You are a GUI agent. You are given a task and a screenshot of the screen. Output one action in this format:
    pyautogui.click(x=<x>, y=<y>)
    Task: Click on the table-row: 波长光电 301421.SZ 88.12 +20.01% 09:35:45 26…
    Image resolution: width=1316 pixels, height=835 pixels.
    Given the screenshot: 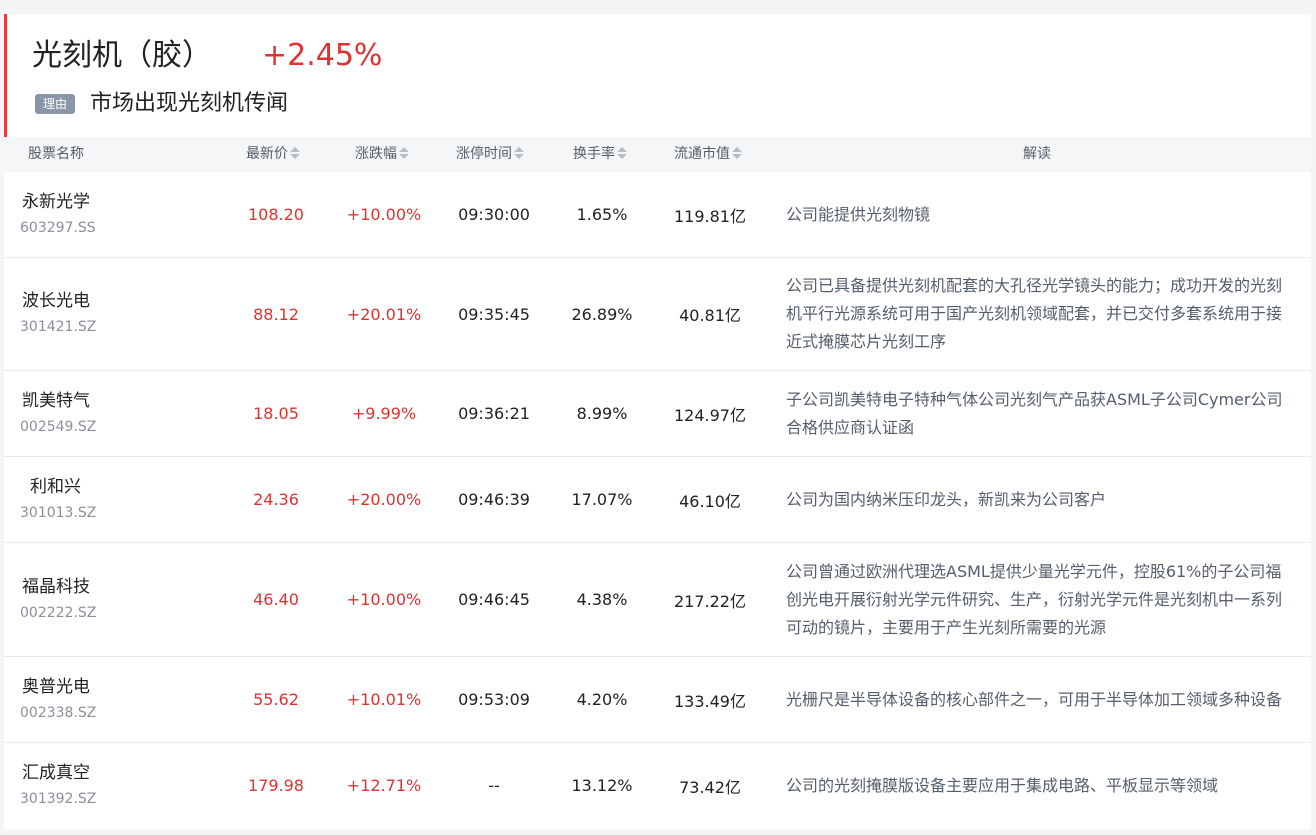 What is the action you would take?
    pyautogui.click(x=657, y=314)
    